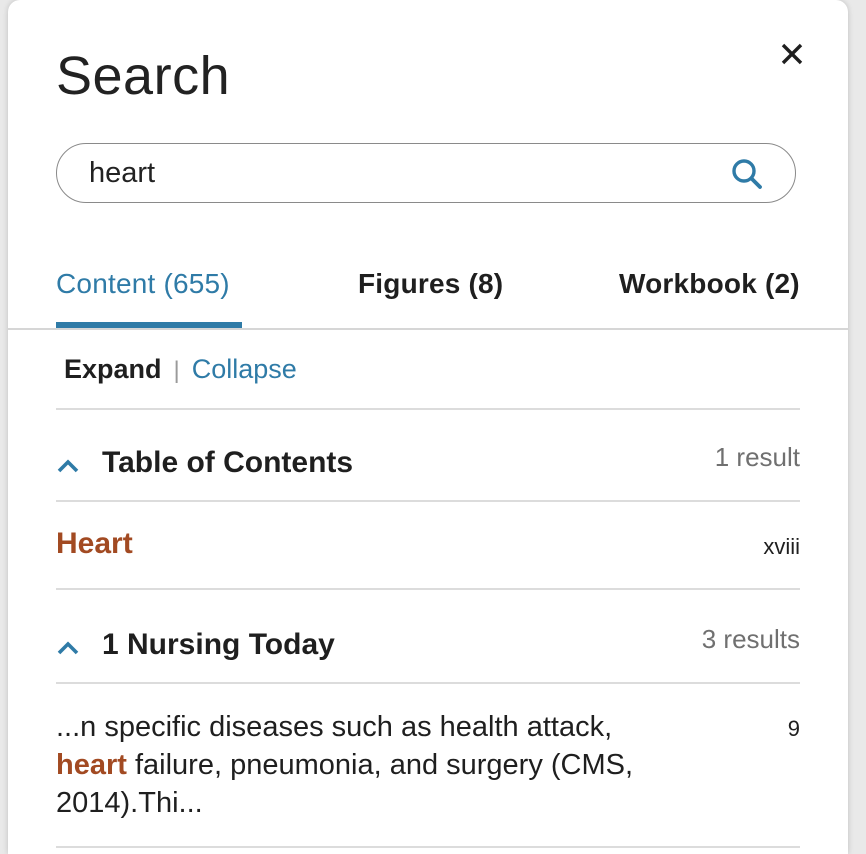 The width and height of the screenshot is (866, 854). Describe the element at coordinates (781, 546) in the screenshot. I see `result-page-number: xviii` at that location.